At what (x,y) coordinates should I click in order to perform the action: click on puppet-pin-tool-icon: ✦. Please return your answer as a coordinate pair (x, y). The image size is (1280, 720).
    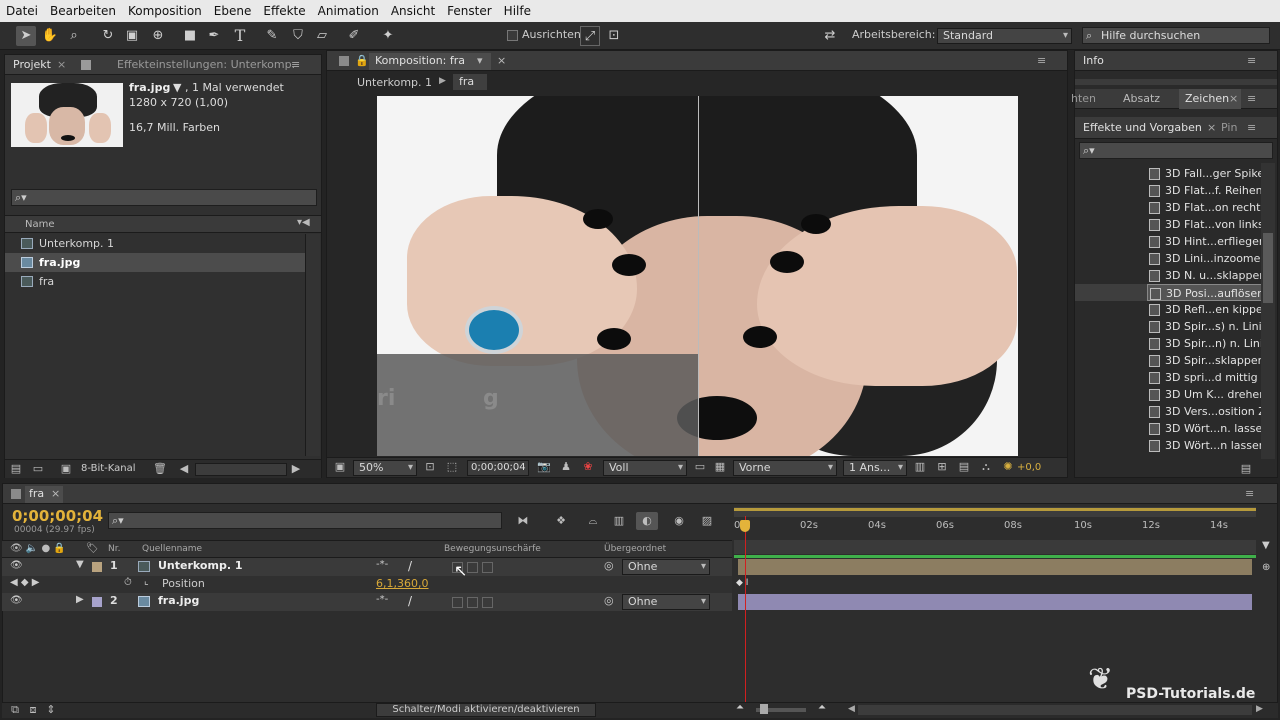
    Looking at the image, I should click on (388, 36).